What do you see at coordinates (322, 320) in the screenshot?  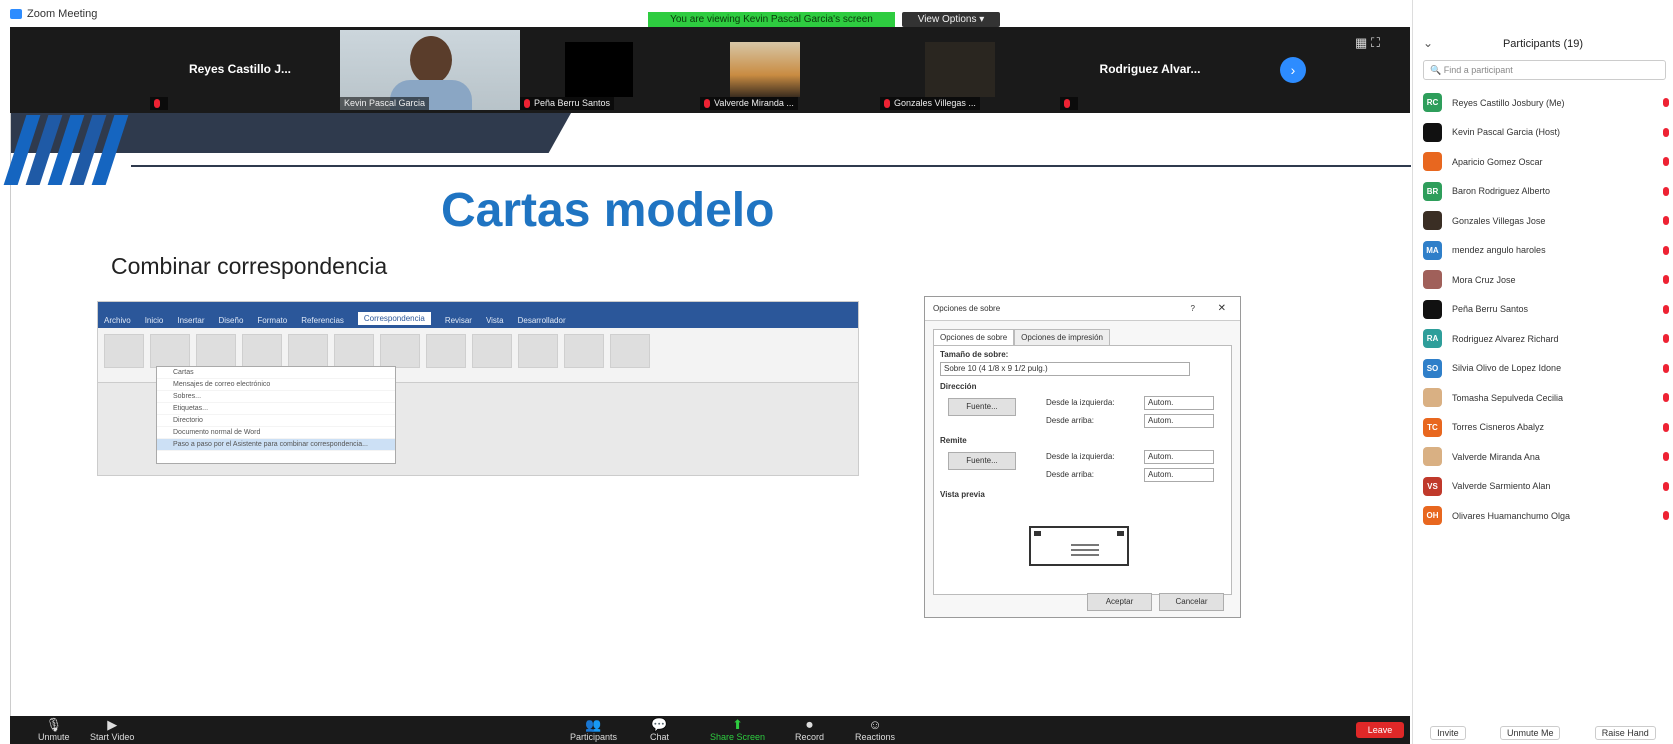 I see `word-tab: Referencias` at bounding box center [322, 320].